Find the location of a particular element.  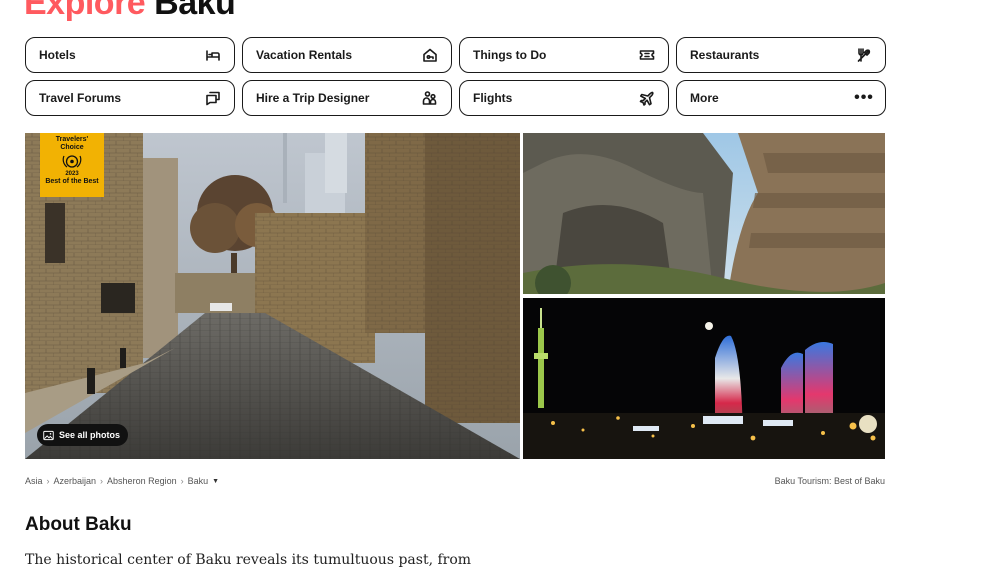

travelers-choice-badge: Travelers' Choice 2023 Best of the Best is located at coordinates (72, 165).